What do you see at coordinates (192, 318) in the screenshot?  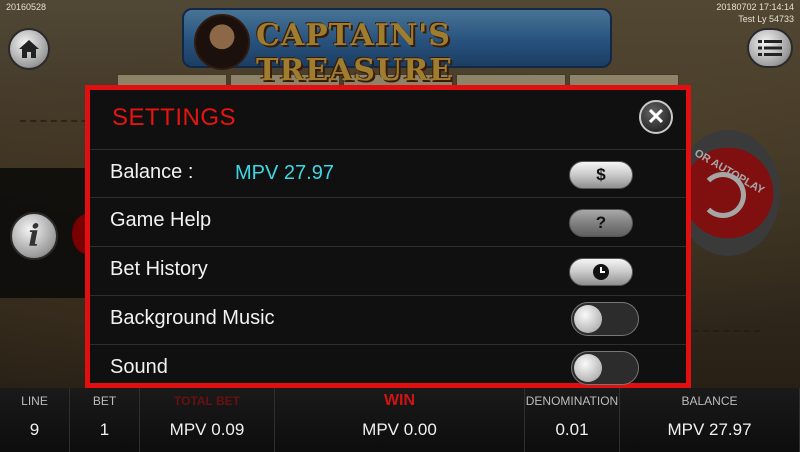 I see `background-music-label: Background Music` at bounding box center [192, 318].